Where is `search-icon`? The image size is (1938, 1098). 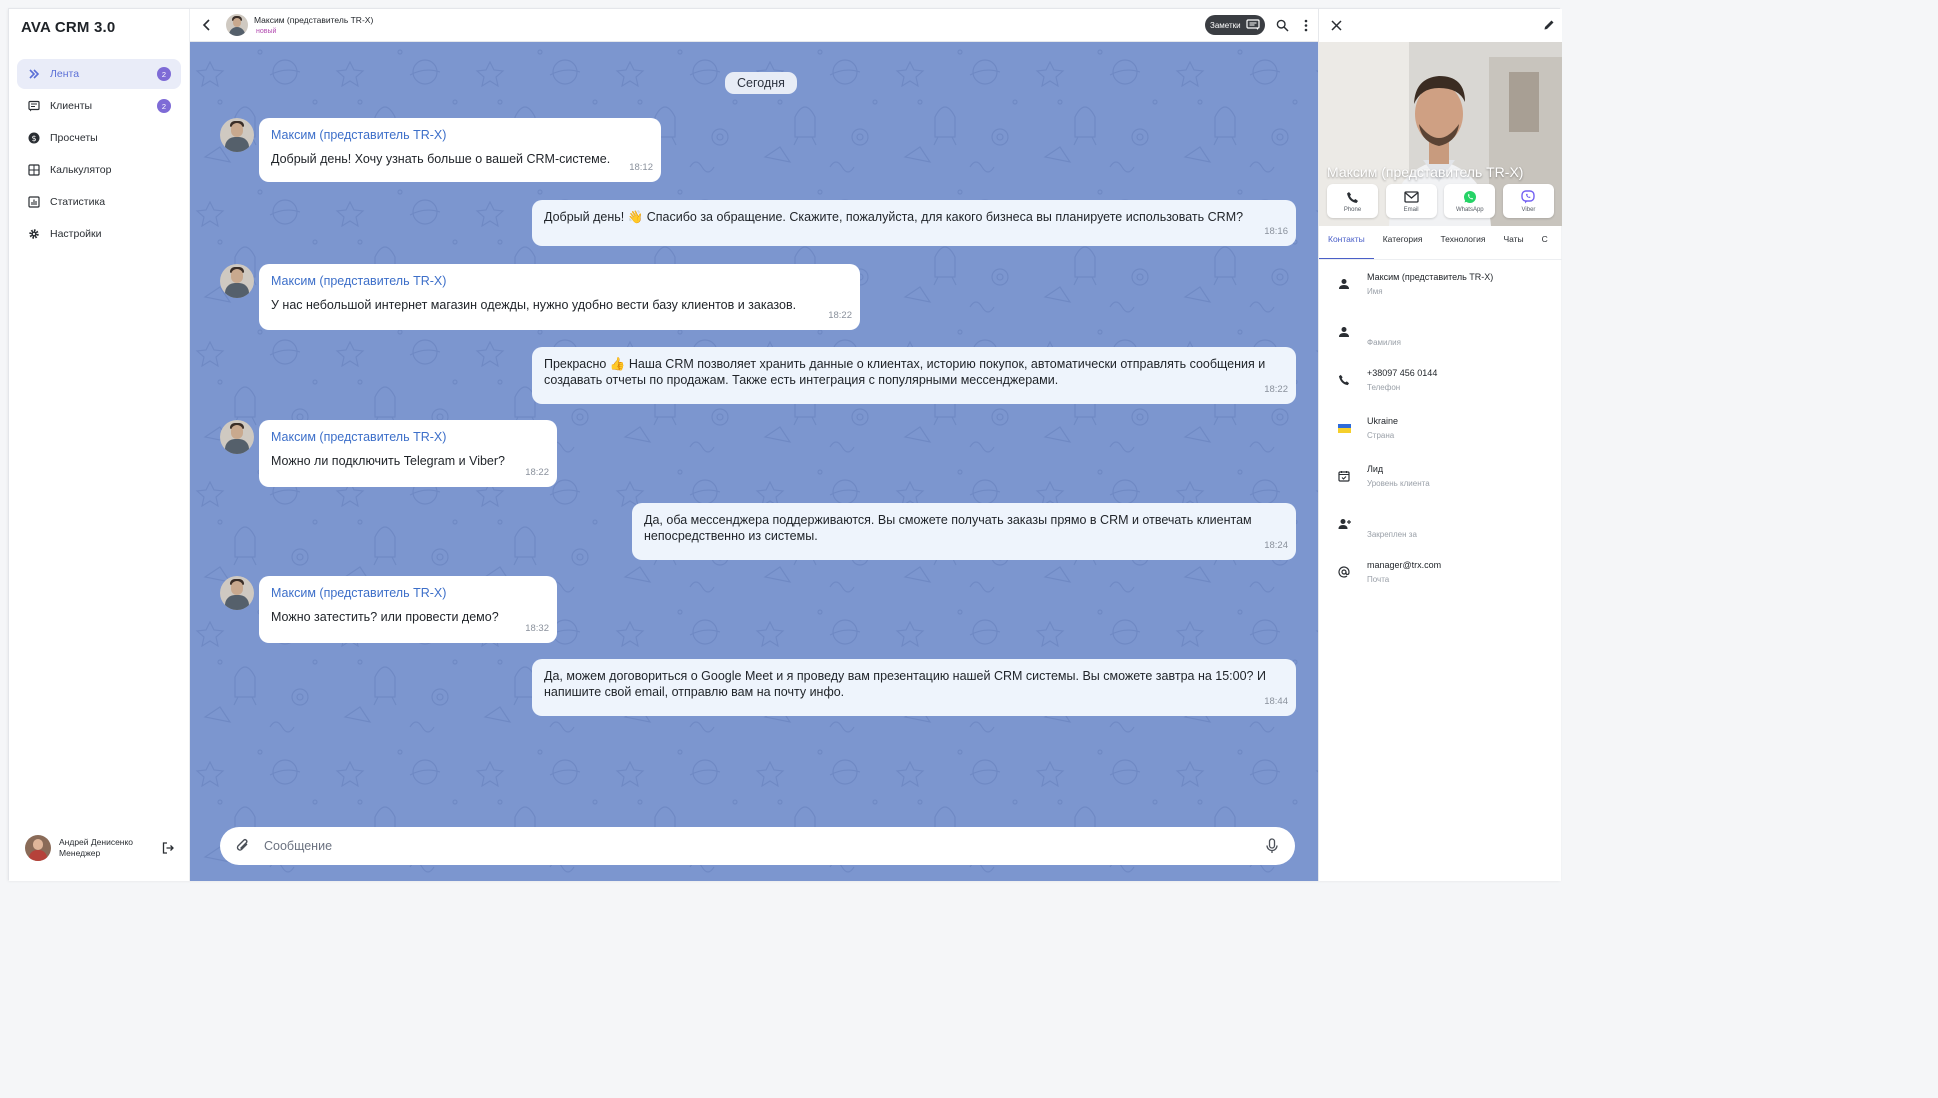 search-icon is located at coordinates (1282, 25).